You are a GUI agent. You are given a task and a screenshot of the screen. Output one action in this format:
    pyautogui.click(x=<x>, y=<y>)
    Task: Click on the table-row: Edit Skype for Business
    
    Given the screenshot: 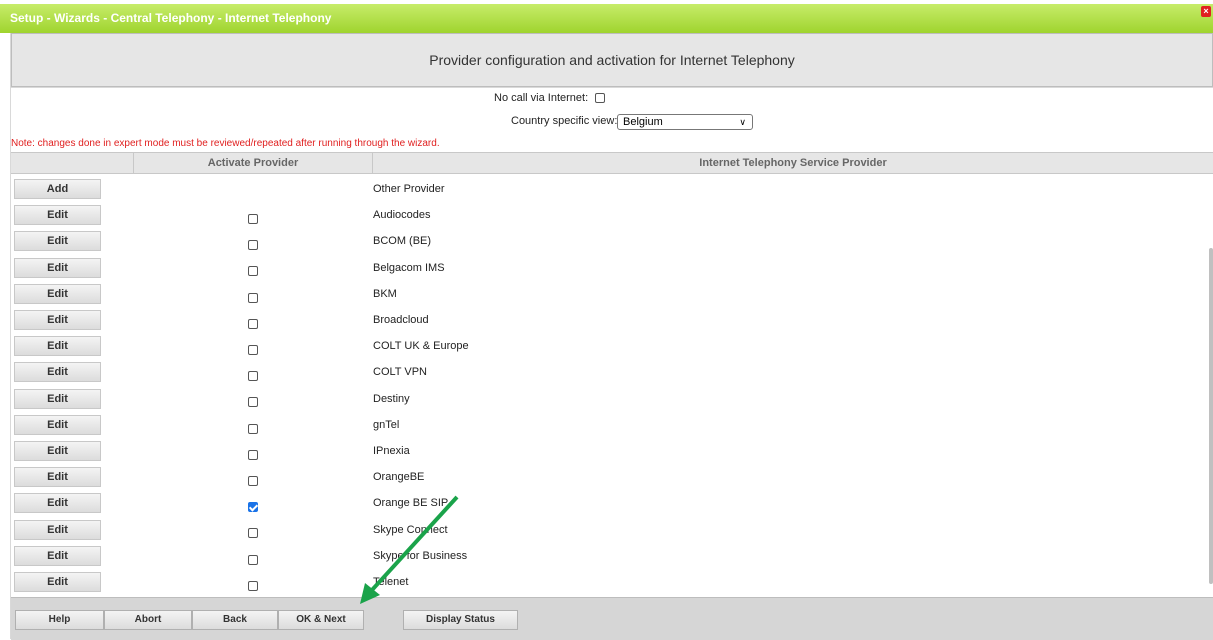 What is the action you would take?
    pyautogui.click(x=612, y=556)
    